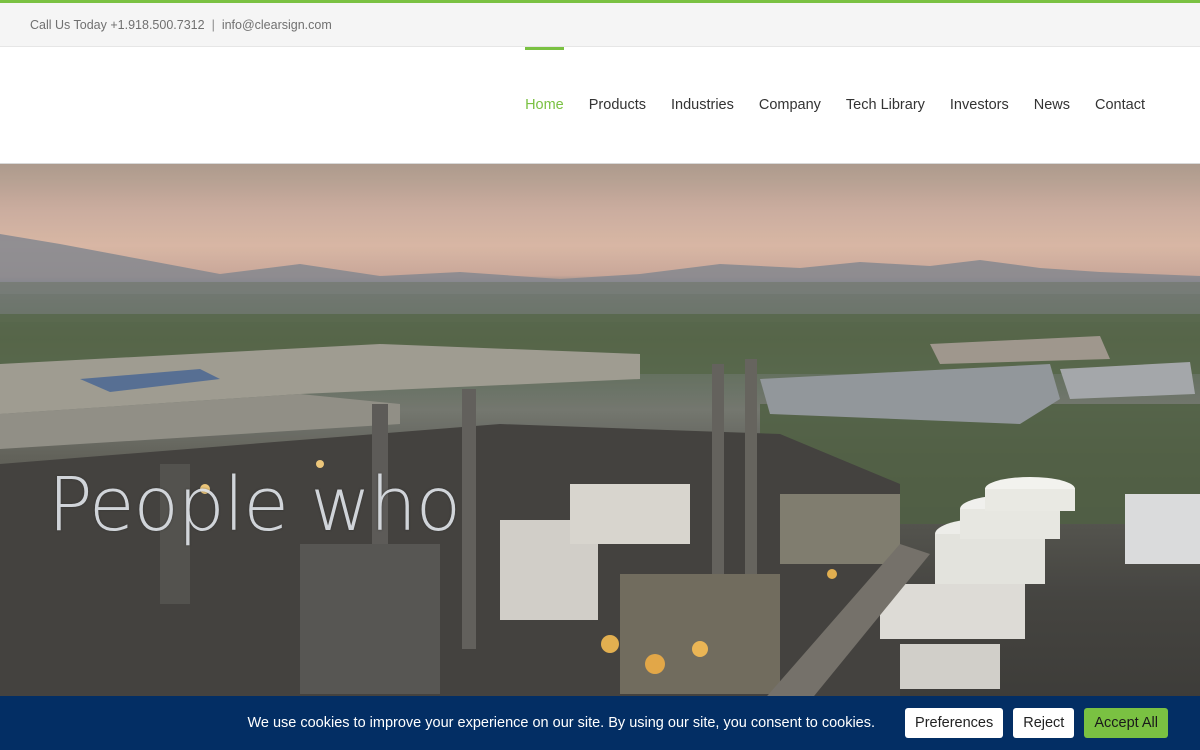  What do you see at coordinates (277, 25) in the screenshot?
I see `contact-email-link: info@clearsign.com` at bounding box center [277, 25].